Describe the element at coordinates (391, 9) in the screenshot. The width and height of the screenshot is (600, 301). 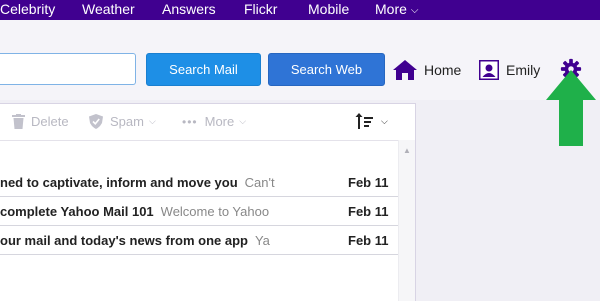
I see `nav-more-label: More` at that location.